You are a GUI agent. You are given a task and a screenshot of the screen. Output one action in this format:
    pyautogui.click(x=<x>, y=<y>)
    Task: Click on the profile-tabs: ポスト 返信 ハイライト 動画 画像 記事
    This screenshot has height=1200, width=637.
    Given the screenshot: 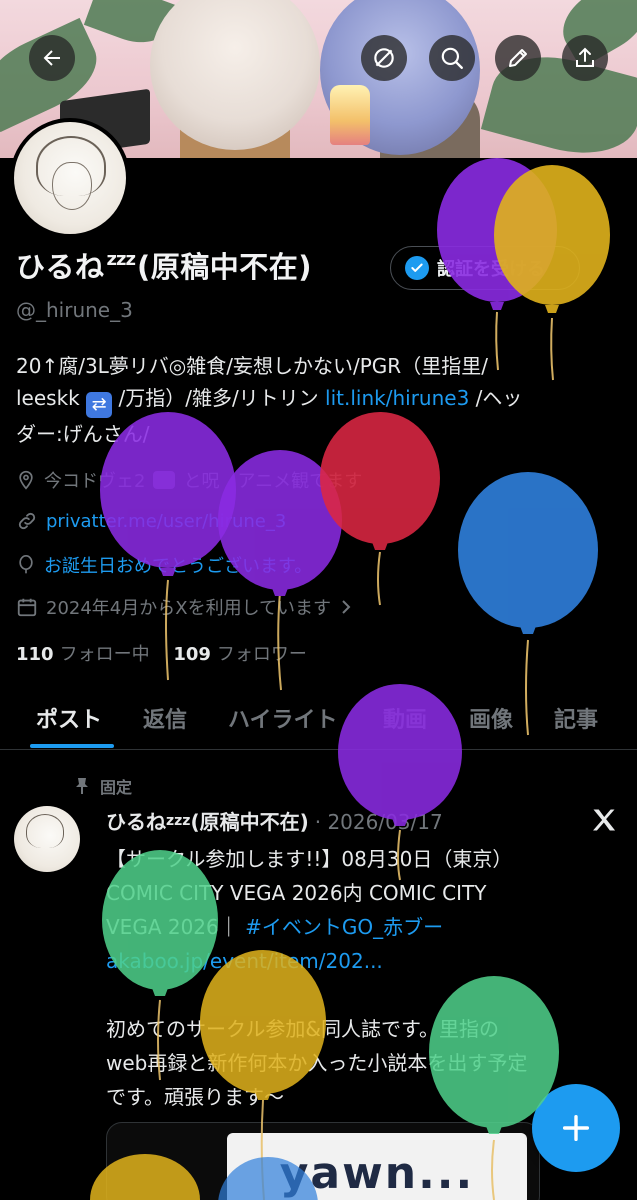 What is the action you would take?
    pyautogui.click(x=318, y=720)
    